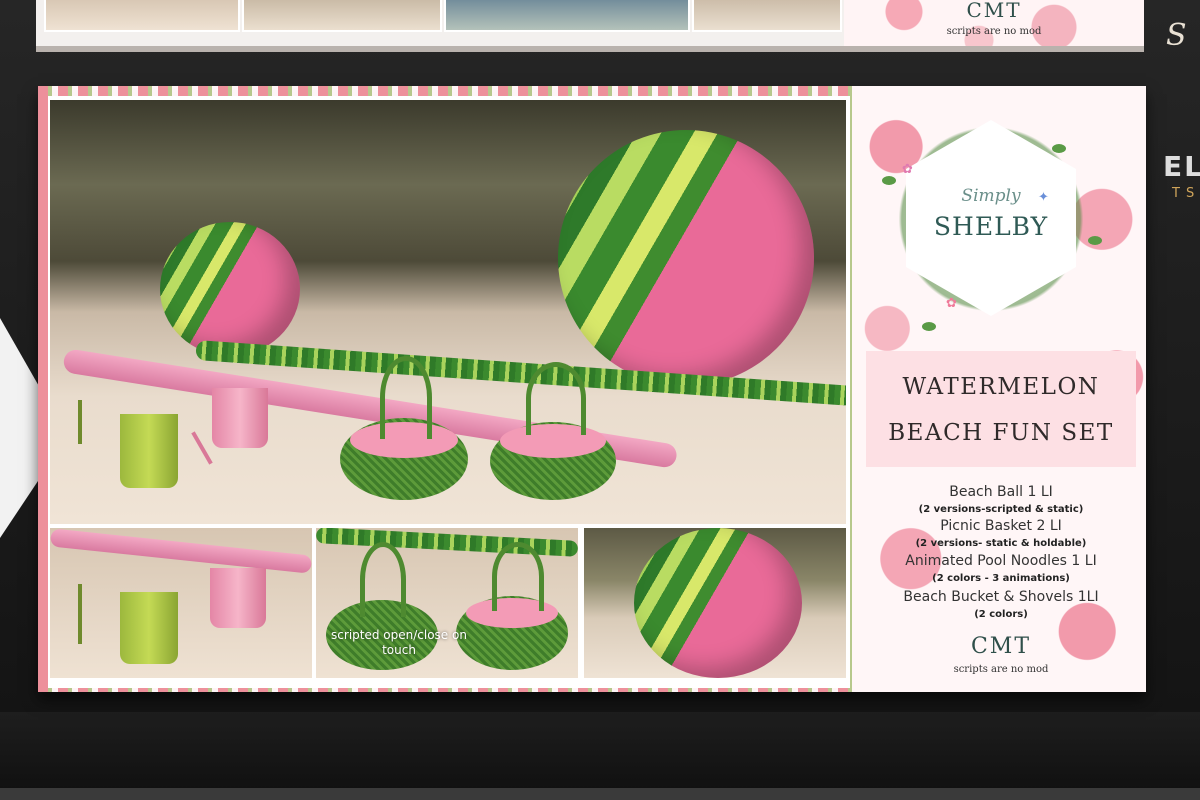 This screenshot has width=1200, height=800. I want to click on detail-beach-ball, so click(718, 603).